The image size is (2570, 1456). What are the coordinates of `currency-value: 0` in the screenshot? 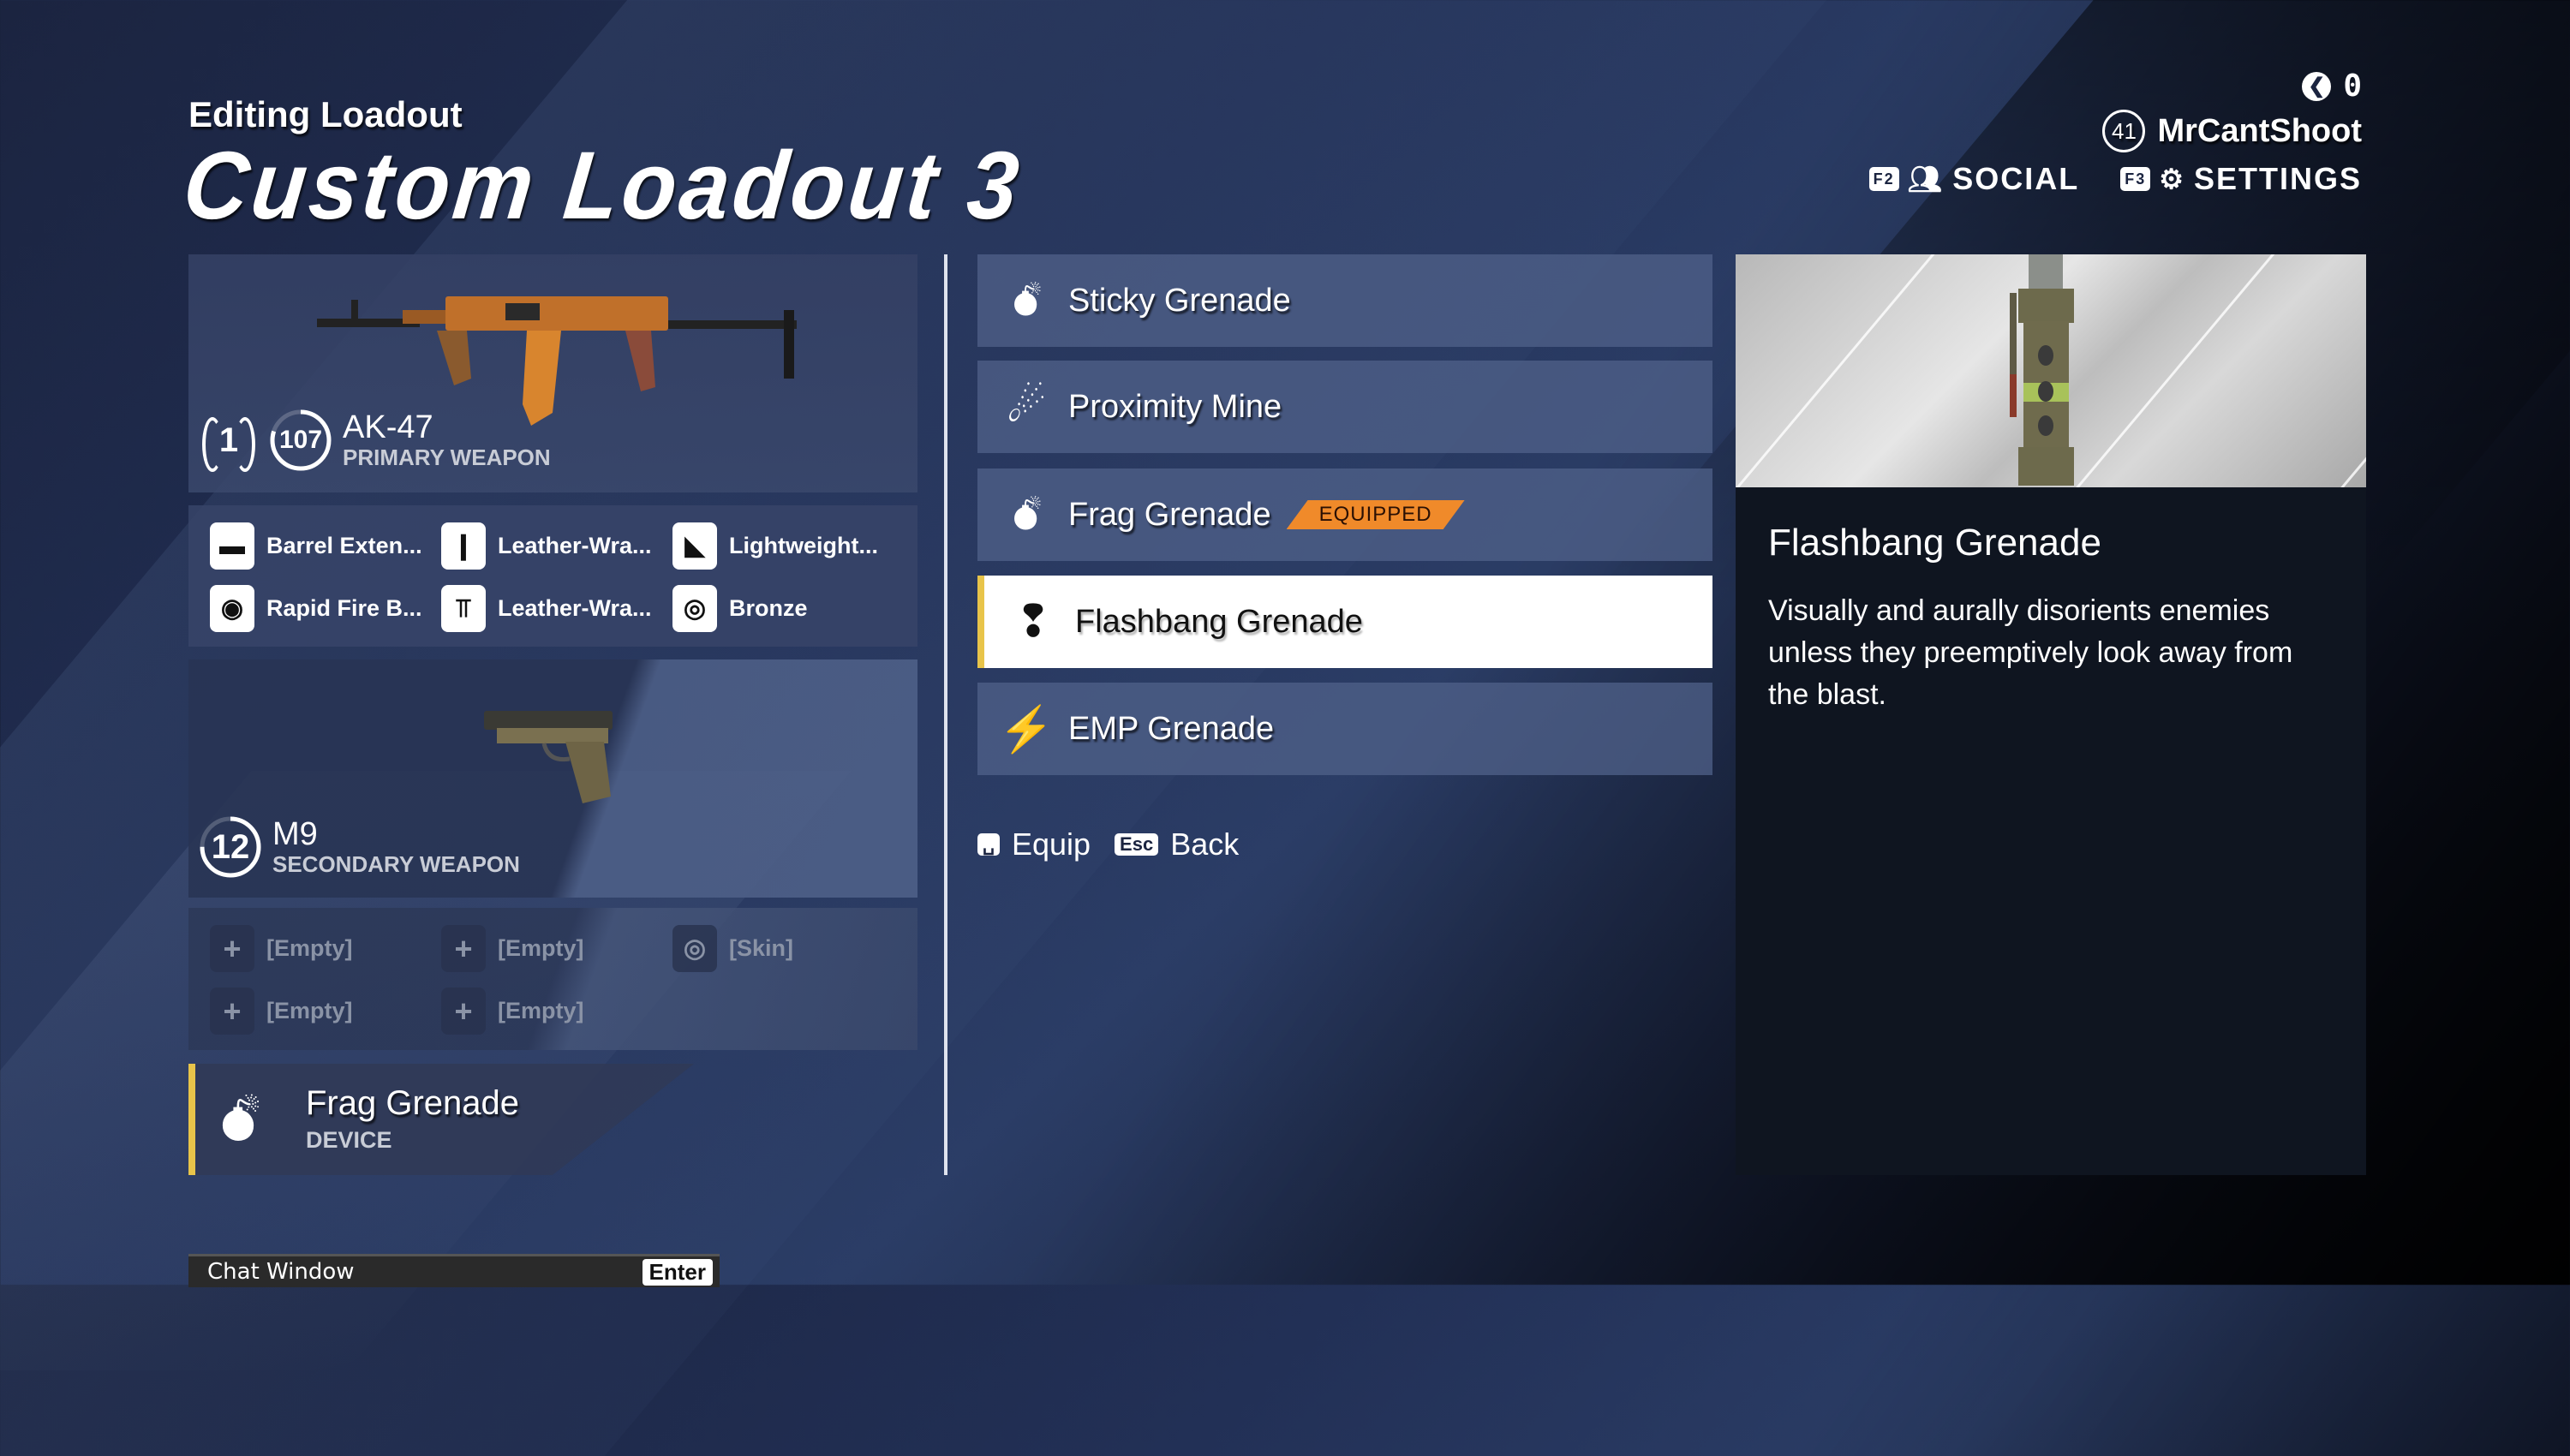 It's located at (2352, 86).